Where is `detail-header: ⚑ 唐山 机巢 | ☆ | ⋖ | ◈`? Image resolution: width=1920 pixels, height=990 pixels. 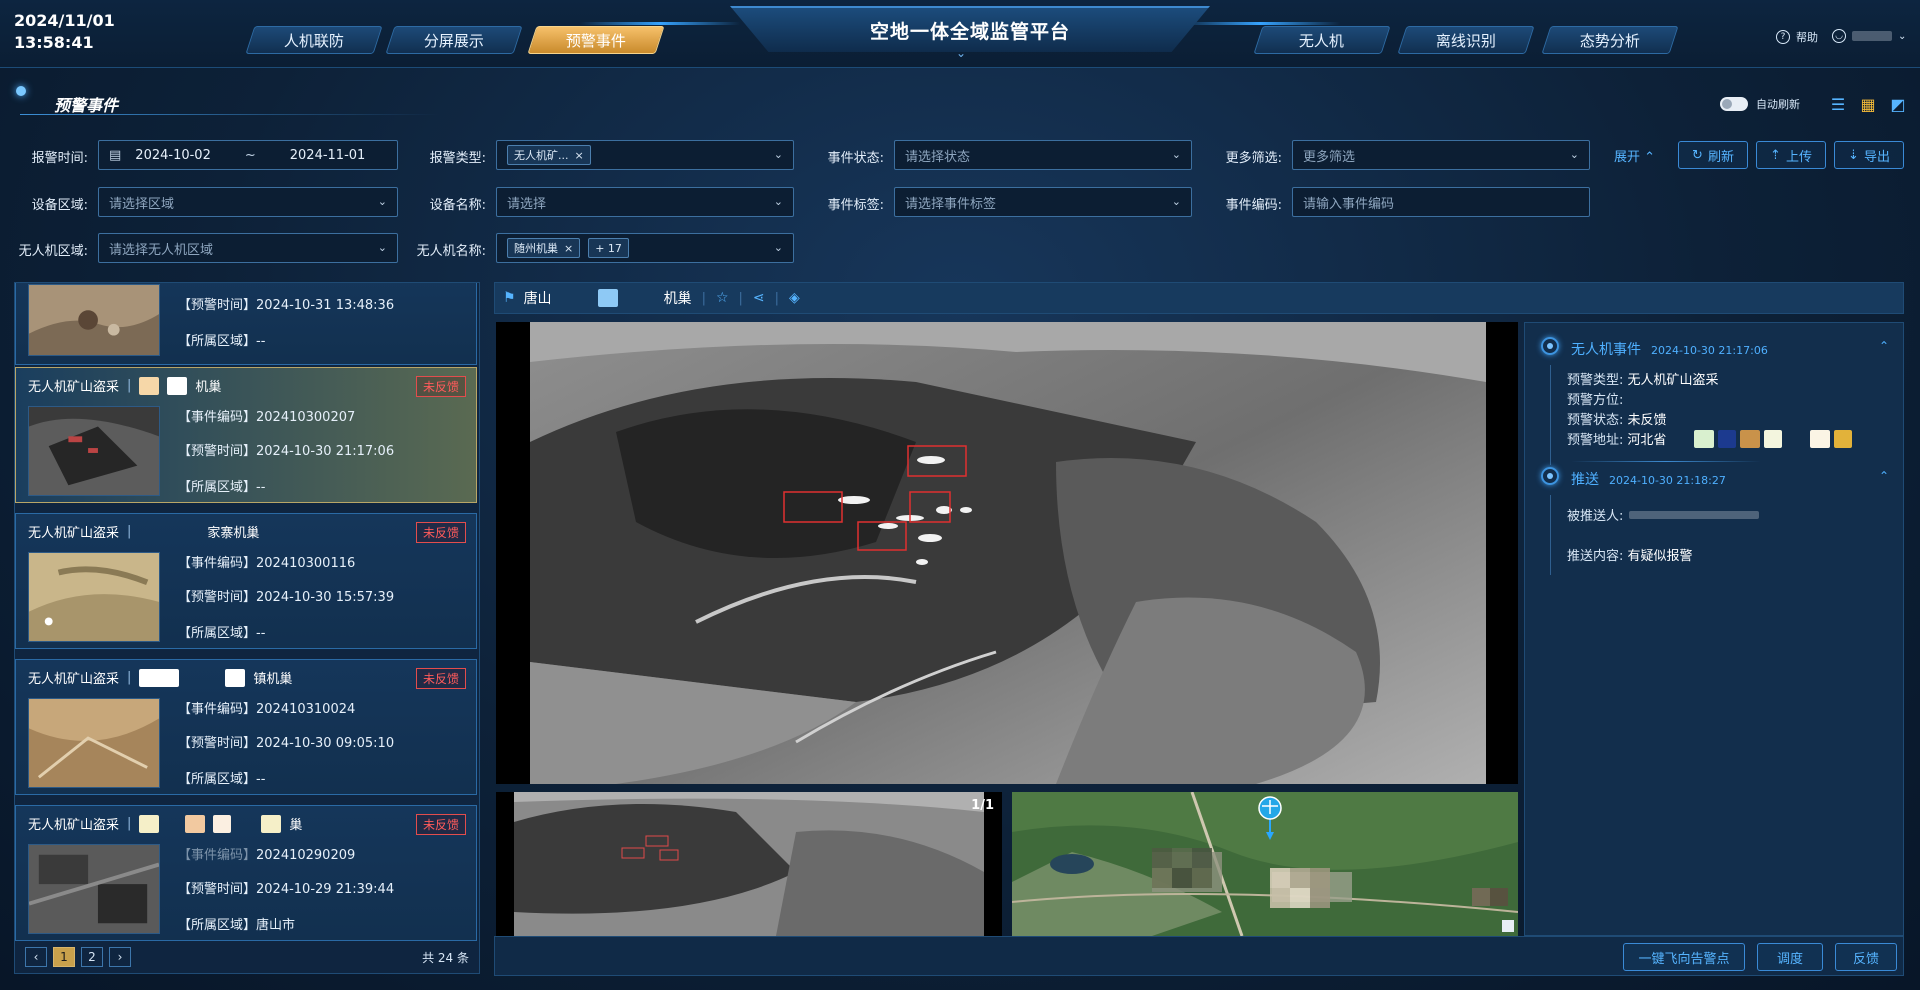
detail-header: ⚑ 唐山 机巢 | ☆ | ⋖ | ◈ is located at coordinates (1199, 298).